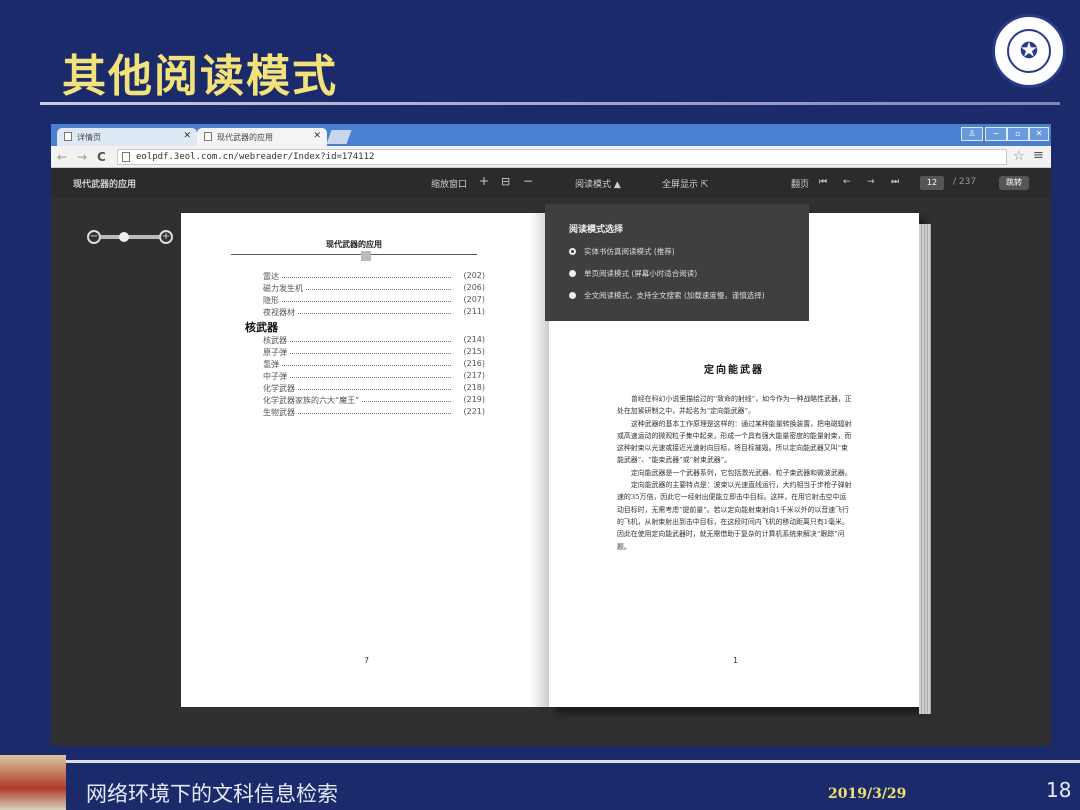  I want to click on zoom-slider: − +, so click(130, 237).